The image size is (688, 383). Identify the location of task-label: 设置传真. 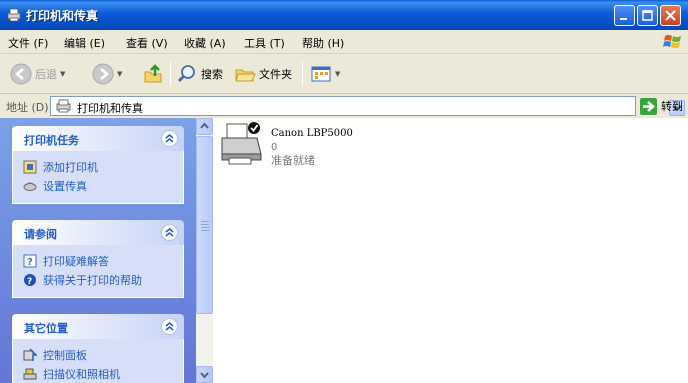
(65, 186).